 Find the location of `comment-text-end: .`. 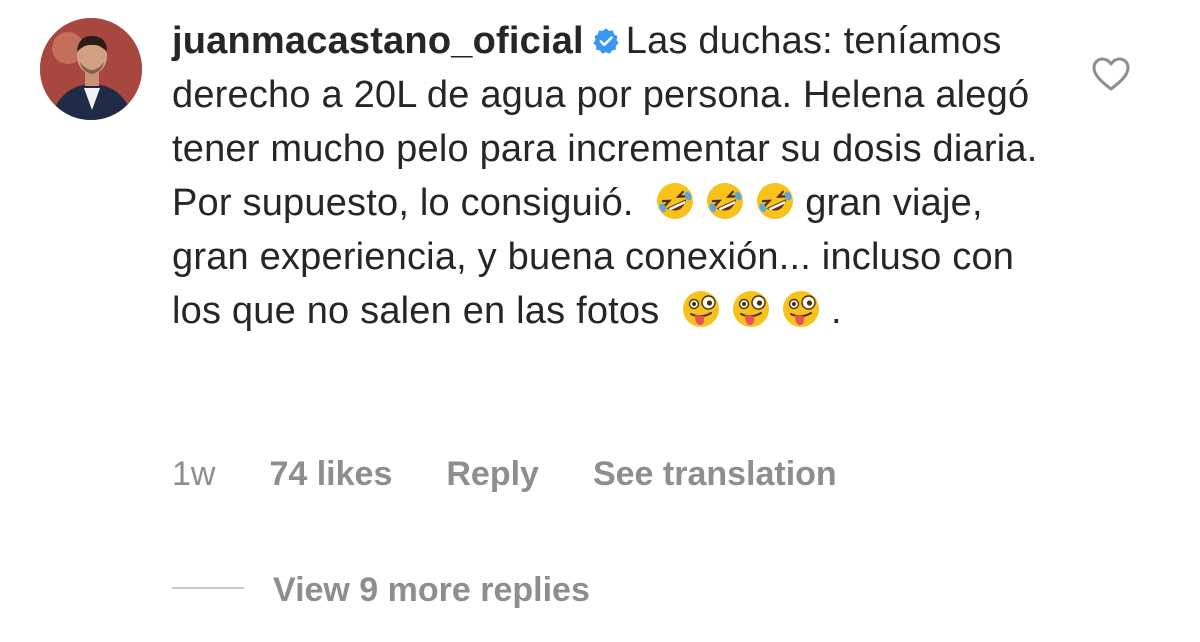

comment-text-end: . is located at coordinates (836, 311).